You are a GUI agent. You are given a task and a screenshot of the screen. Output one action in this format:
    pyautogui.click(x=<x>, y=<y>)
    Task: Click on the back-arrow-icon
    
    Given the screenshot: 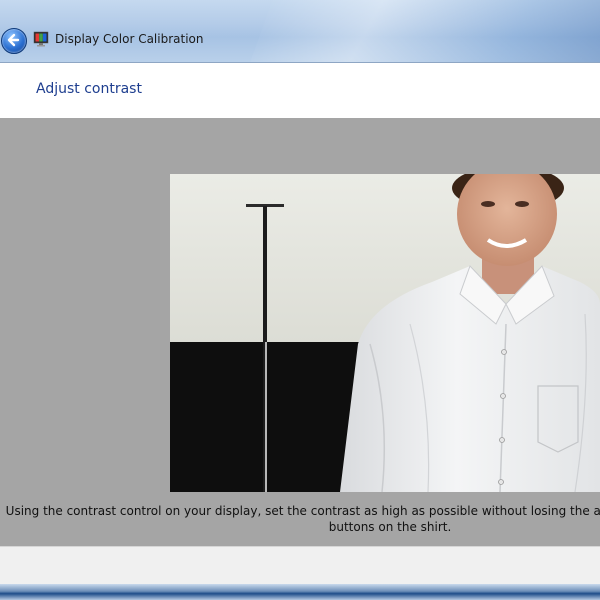 What is the action you would take?
    pyautogui.click(x=13, y=40)
    